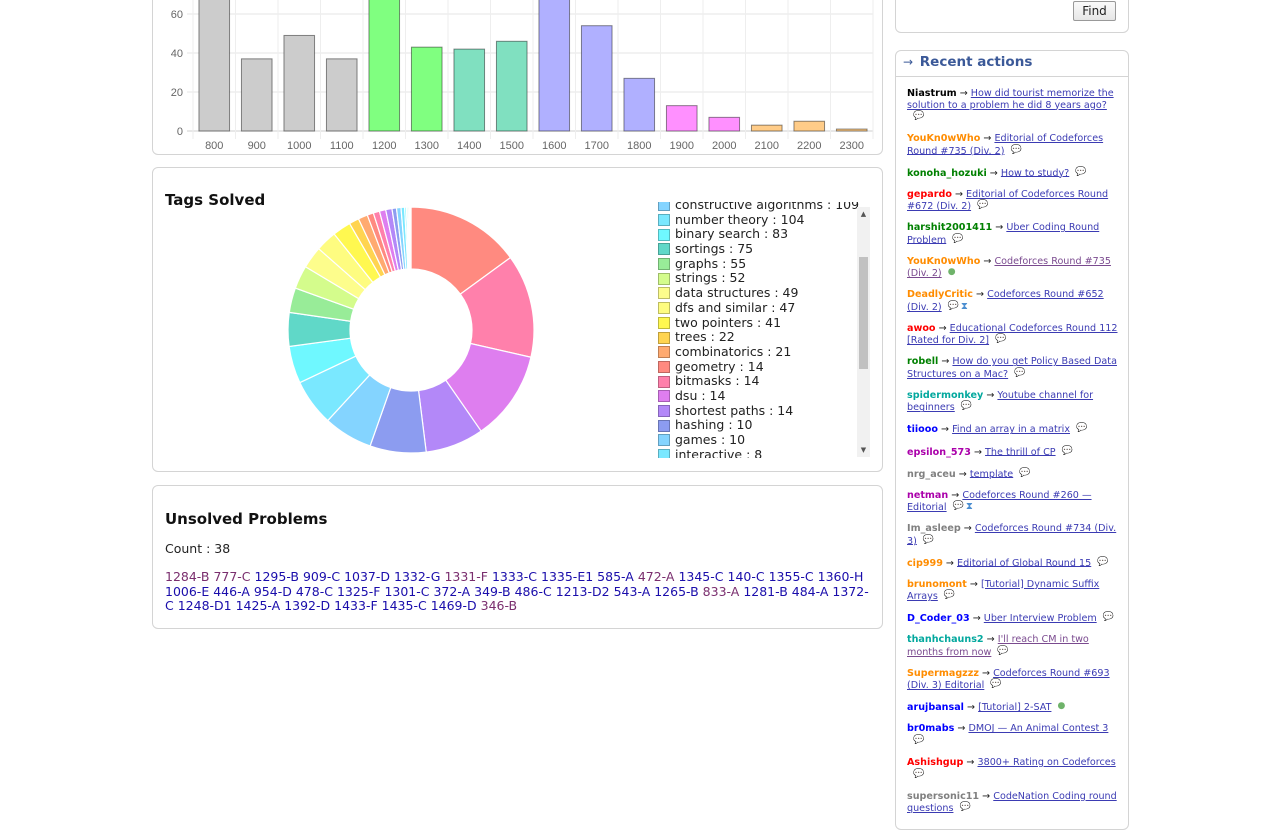 This screenshot has height=830, width=1280. Describe the element at coordinates (746, 576) in the screenshot. I see `unsolved-problem-link: 140-C` at that location.